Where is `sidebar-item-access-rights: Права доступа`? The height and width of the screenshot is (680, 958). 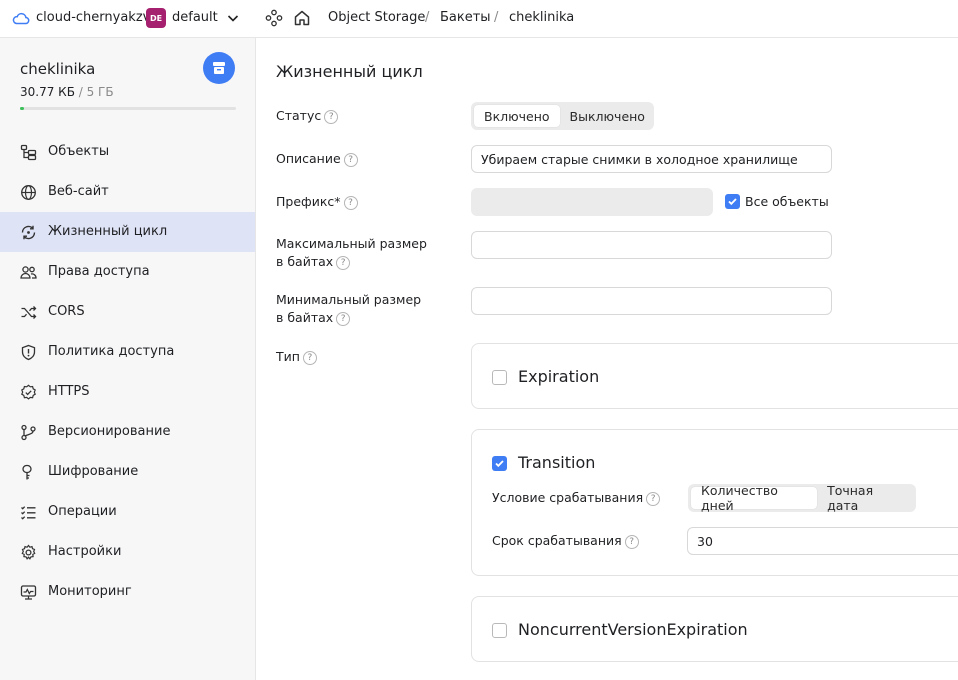 sidebar-item-access-rights: Права доступа is located at coordinates (127, 272).